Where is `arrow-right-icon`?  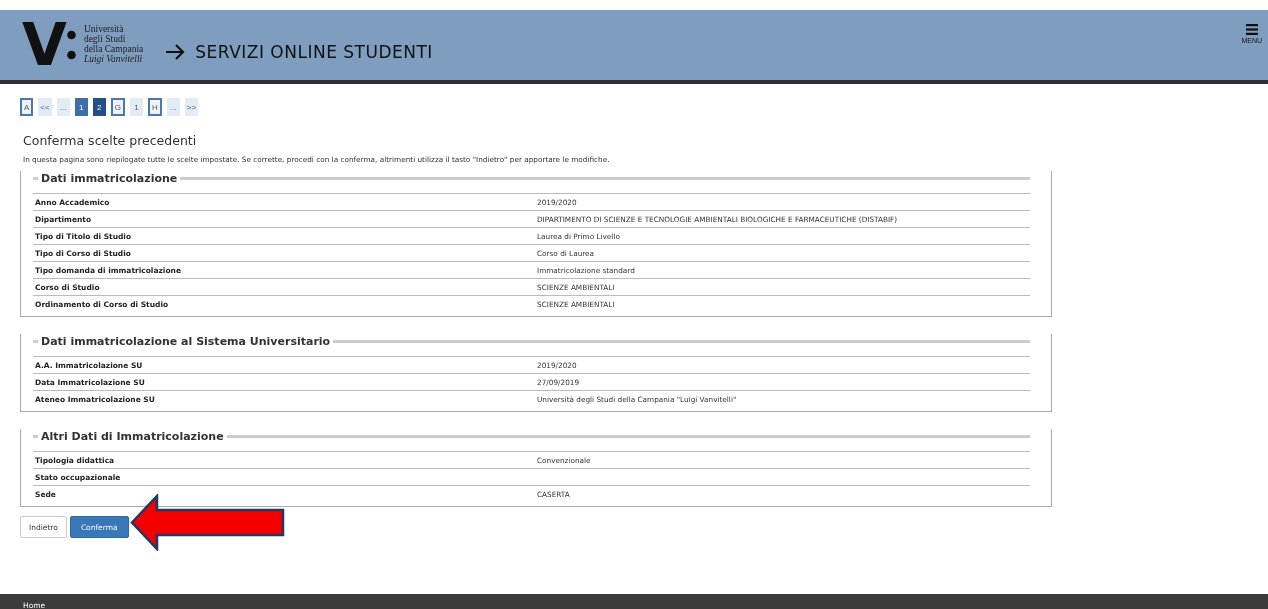
arrow-right-icon is located at coordinates (175, 52).